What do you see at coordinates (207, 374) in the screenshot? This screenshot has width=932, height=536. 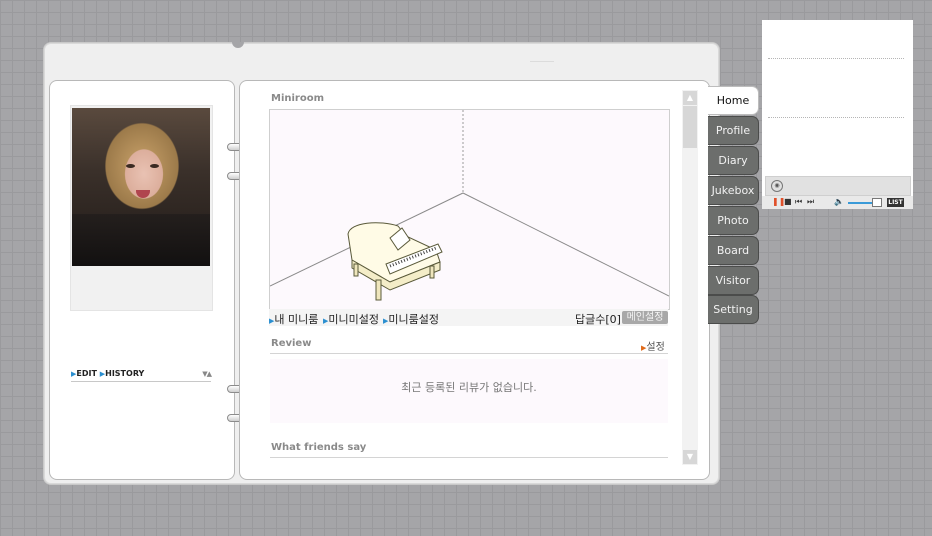 I see `expand-toggle-icon: ▼▲` at bounding box center [207, 374].